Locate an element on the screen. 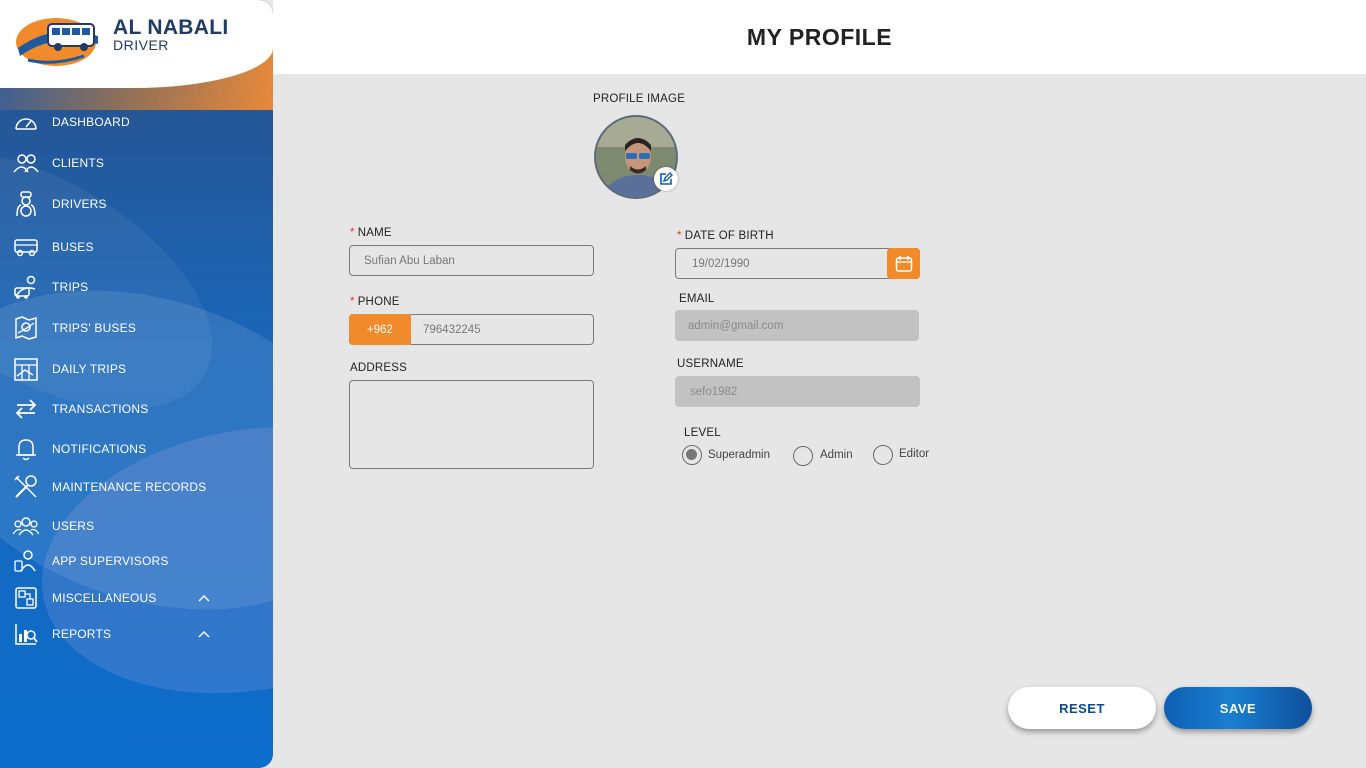 The image size is (1366, 768). calendar-button is located at coordinates (903, 263).